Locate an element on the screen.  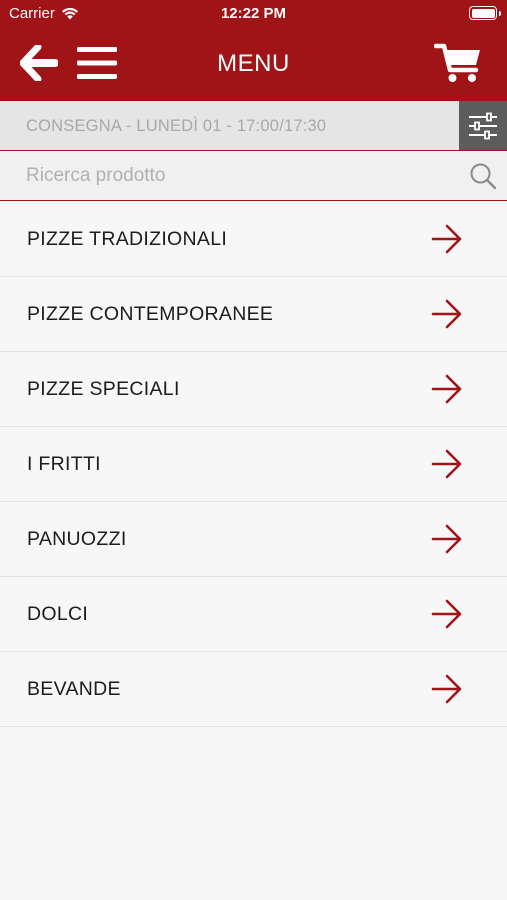
category-item-panuozzi: PANUOZZI is located at coordinates (253, 539).